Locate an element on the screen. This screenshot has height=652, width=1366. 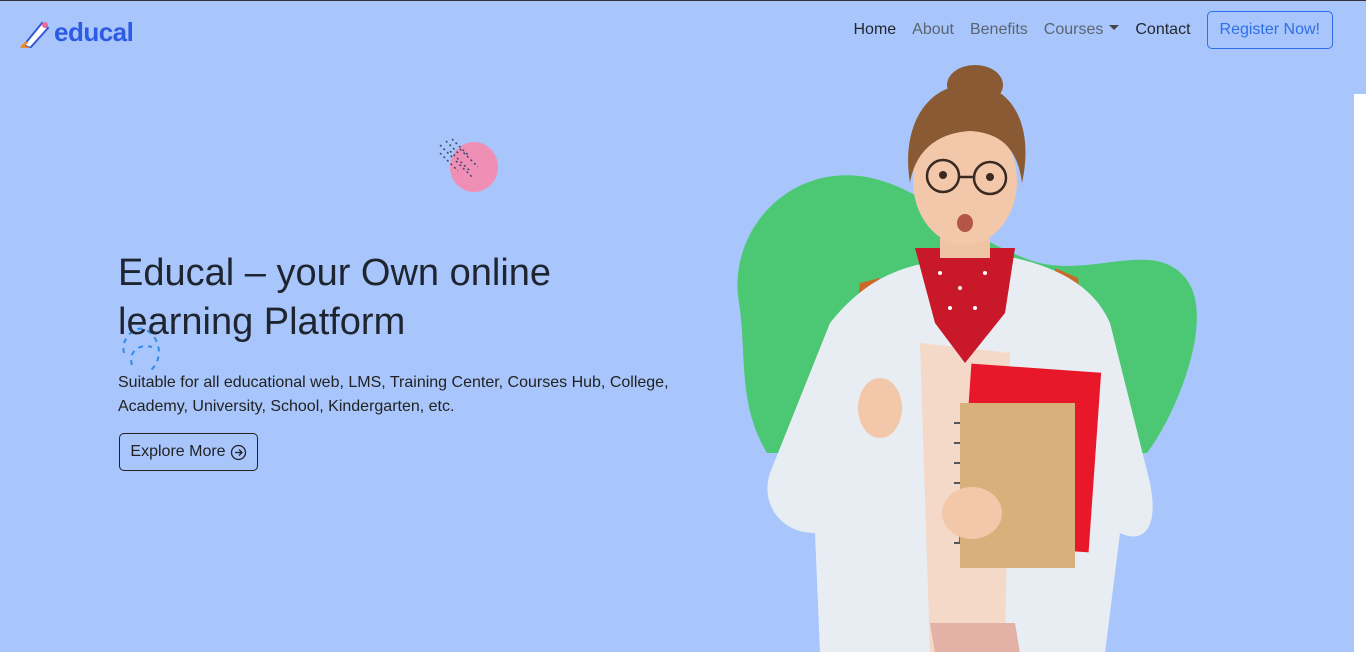
pencil-icon is located at coordinates (35, 34).